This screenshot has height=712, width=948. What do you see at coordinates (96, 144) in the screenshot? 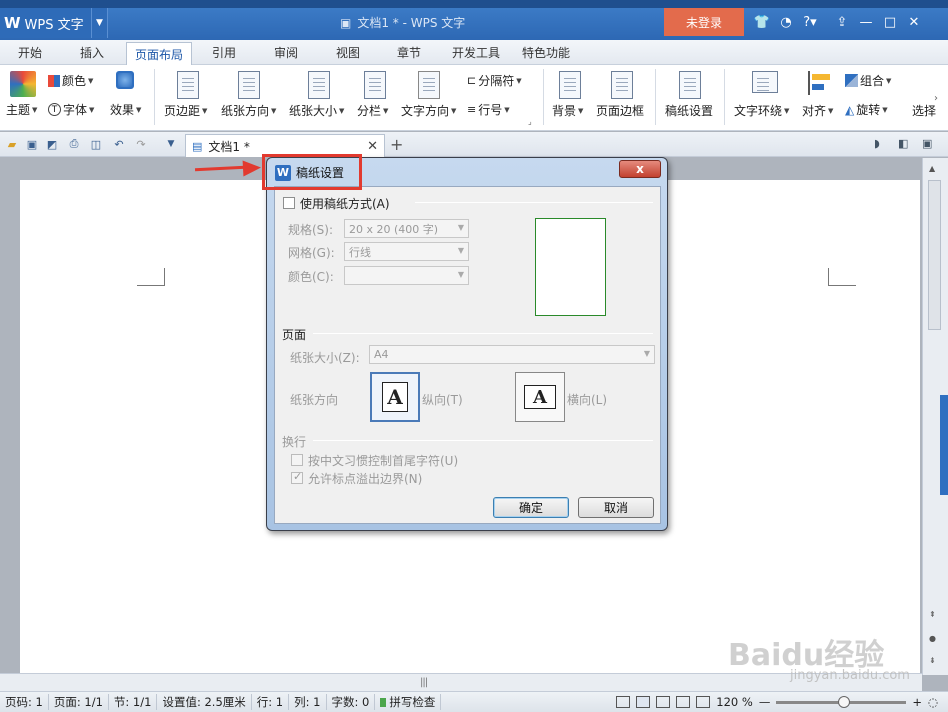
I see `print-preview-icon: ◫` at bounding box center [96, 144].